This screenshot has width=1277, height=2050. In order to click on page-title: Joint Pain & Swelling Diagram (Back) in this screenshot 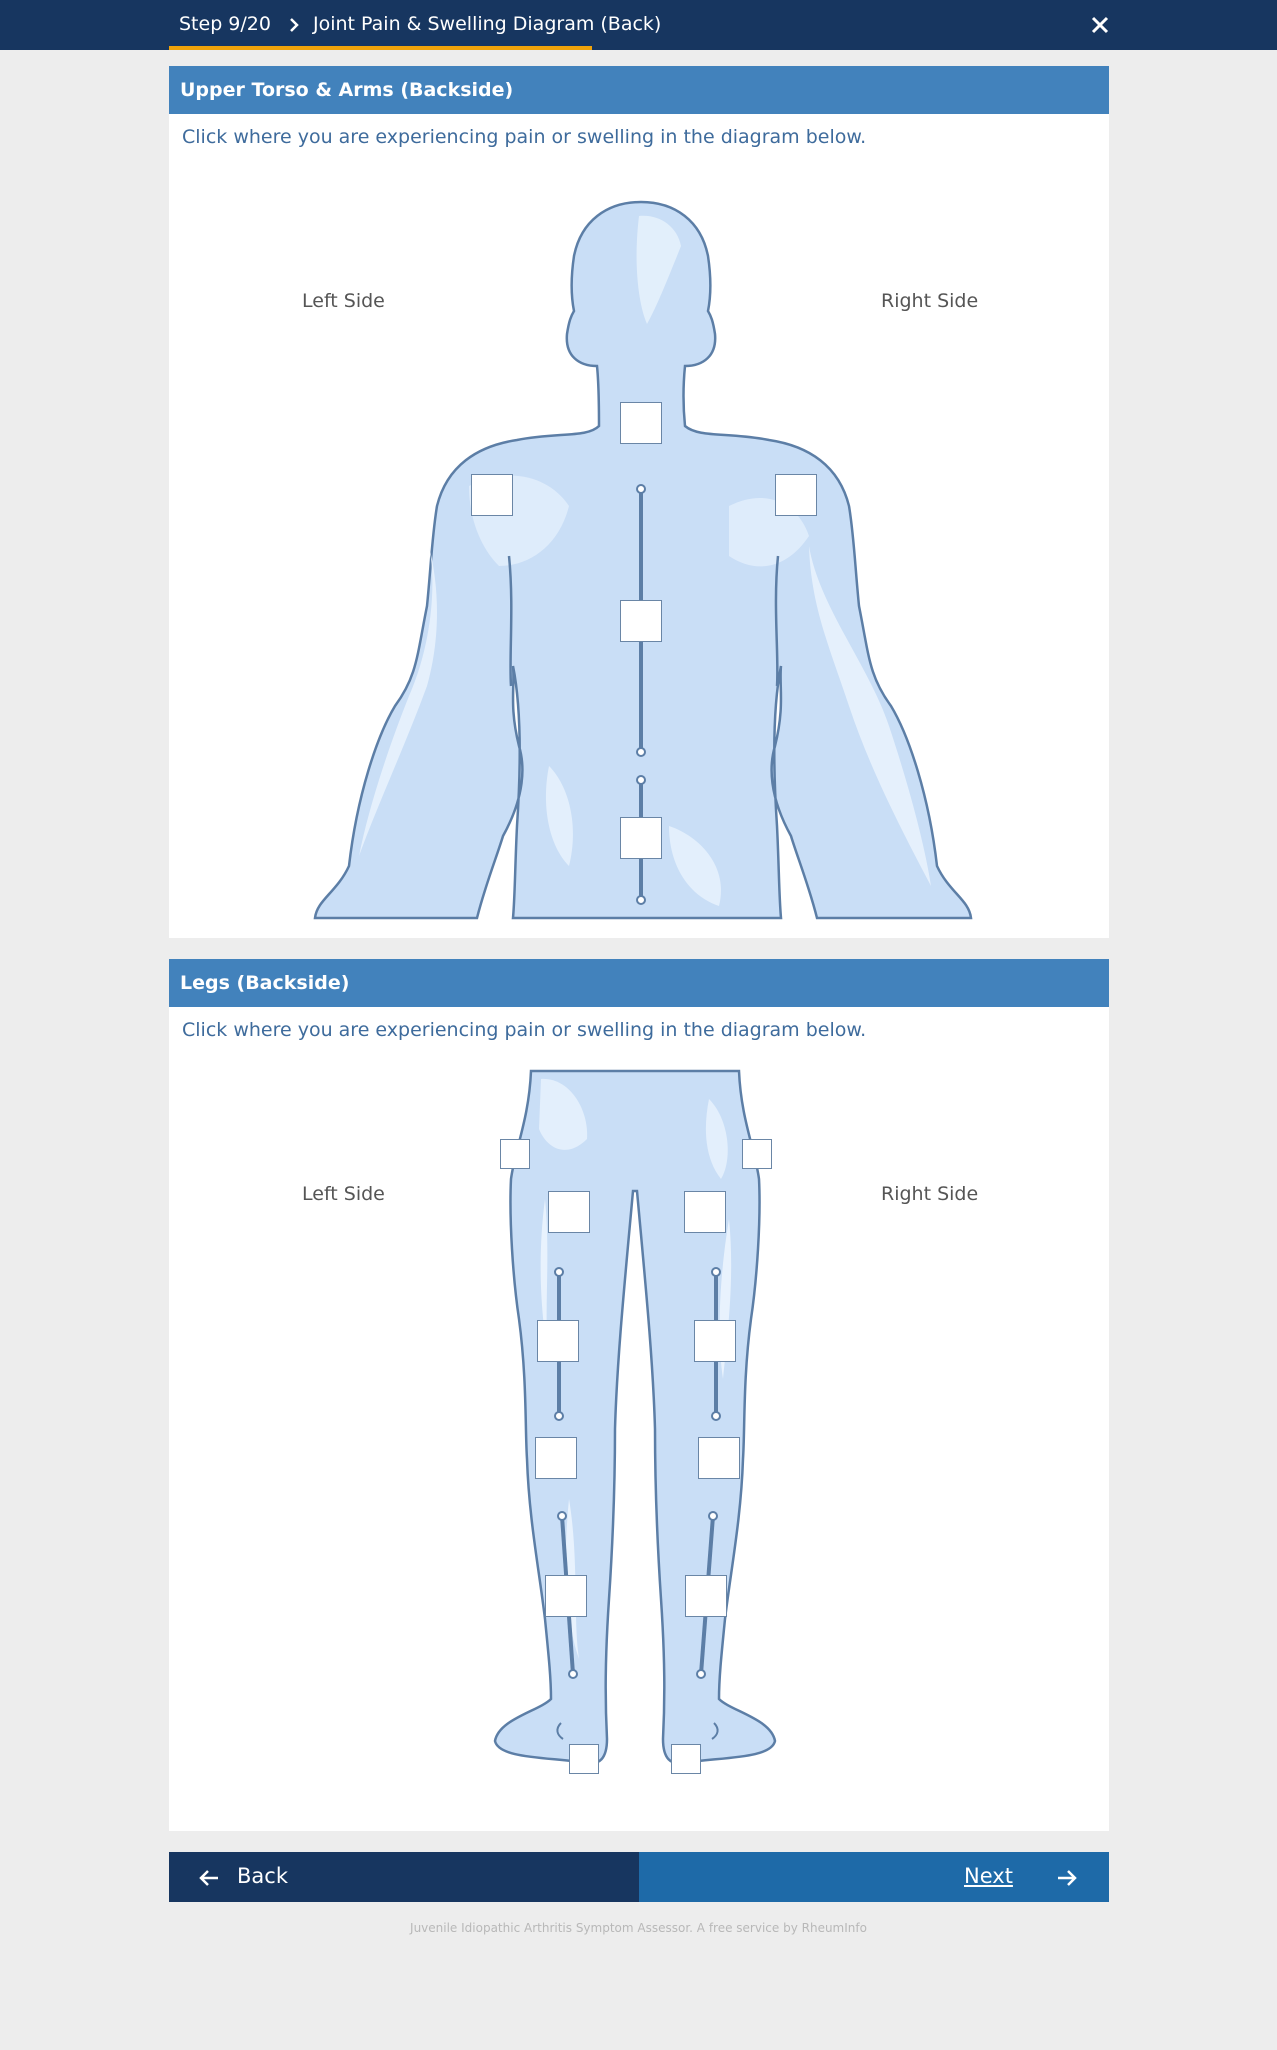, I will do `click(487, 24)`.